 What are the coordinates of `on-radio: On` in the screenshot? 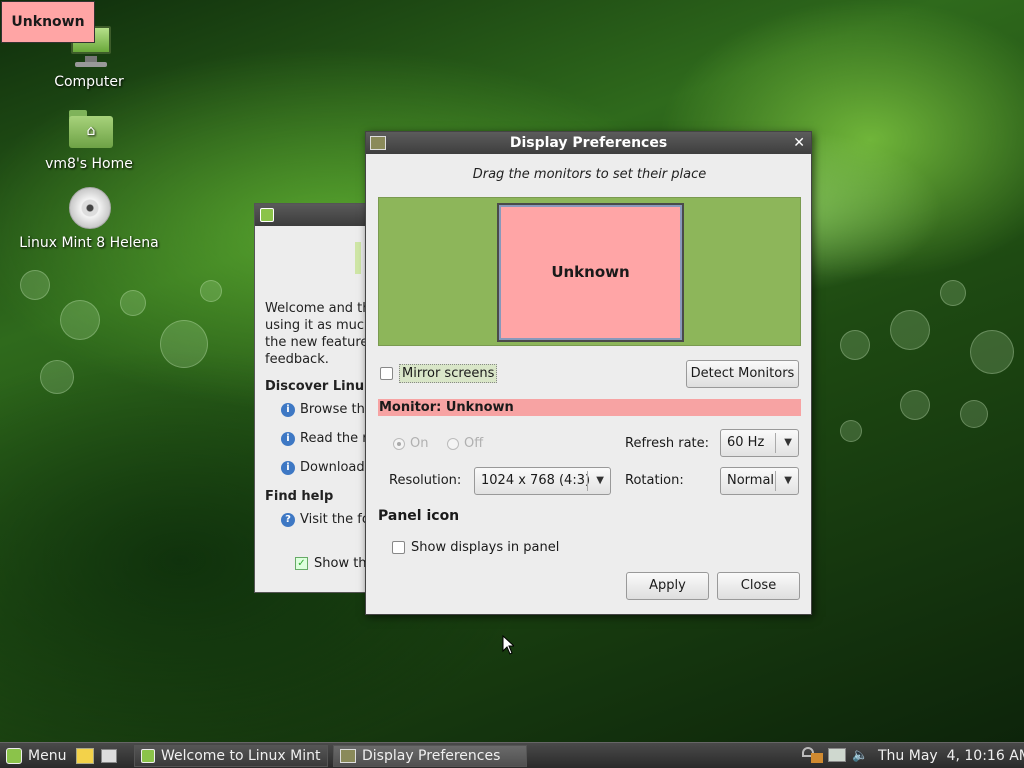 It's located at (410, 443).